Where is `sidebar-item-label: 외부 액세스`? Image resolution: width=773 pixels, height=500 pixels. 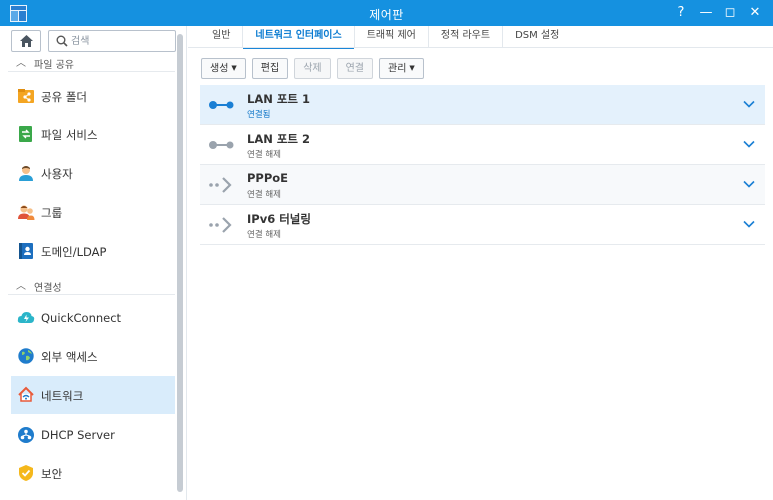
sidebar-item-label: 외부 액세스 is located at coordinates (69, 357).